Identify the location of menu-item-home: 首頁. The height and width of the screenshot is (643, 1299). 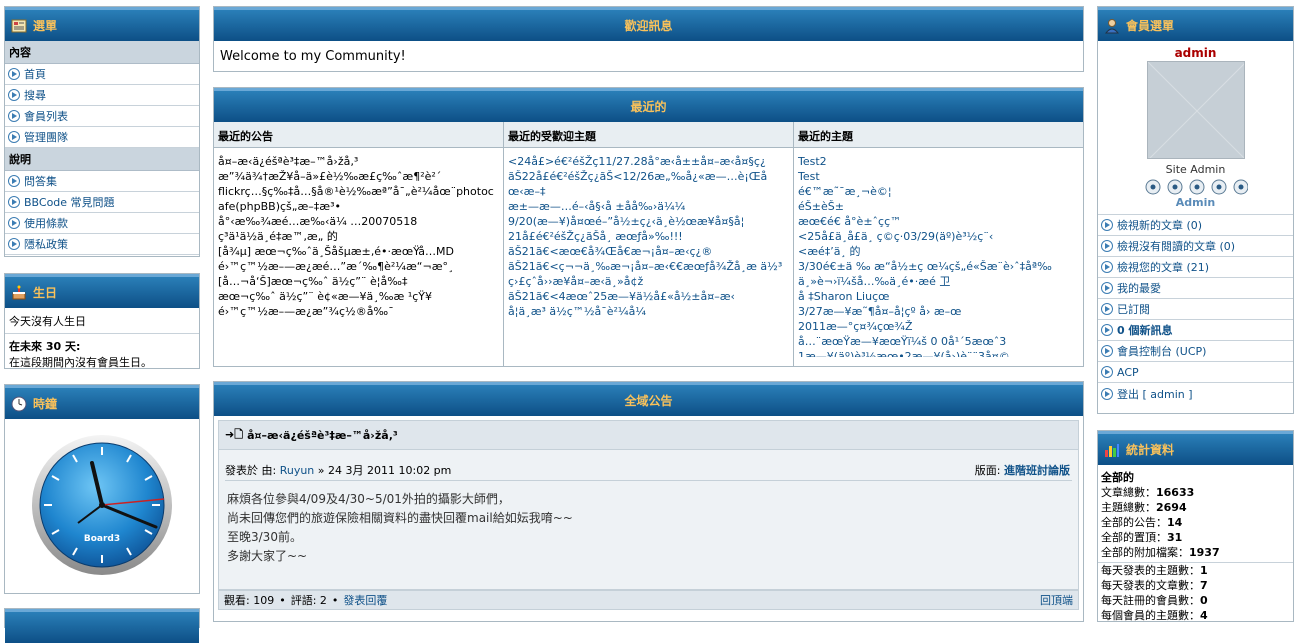
(102, 74).